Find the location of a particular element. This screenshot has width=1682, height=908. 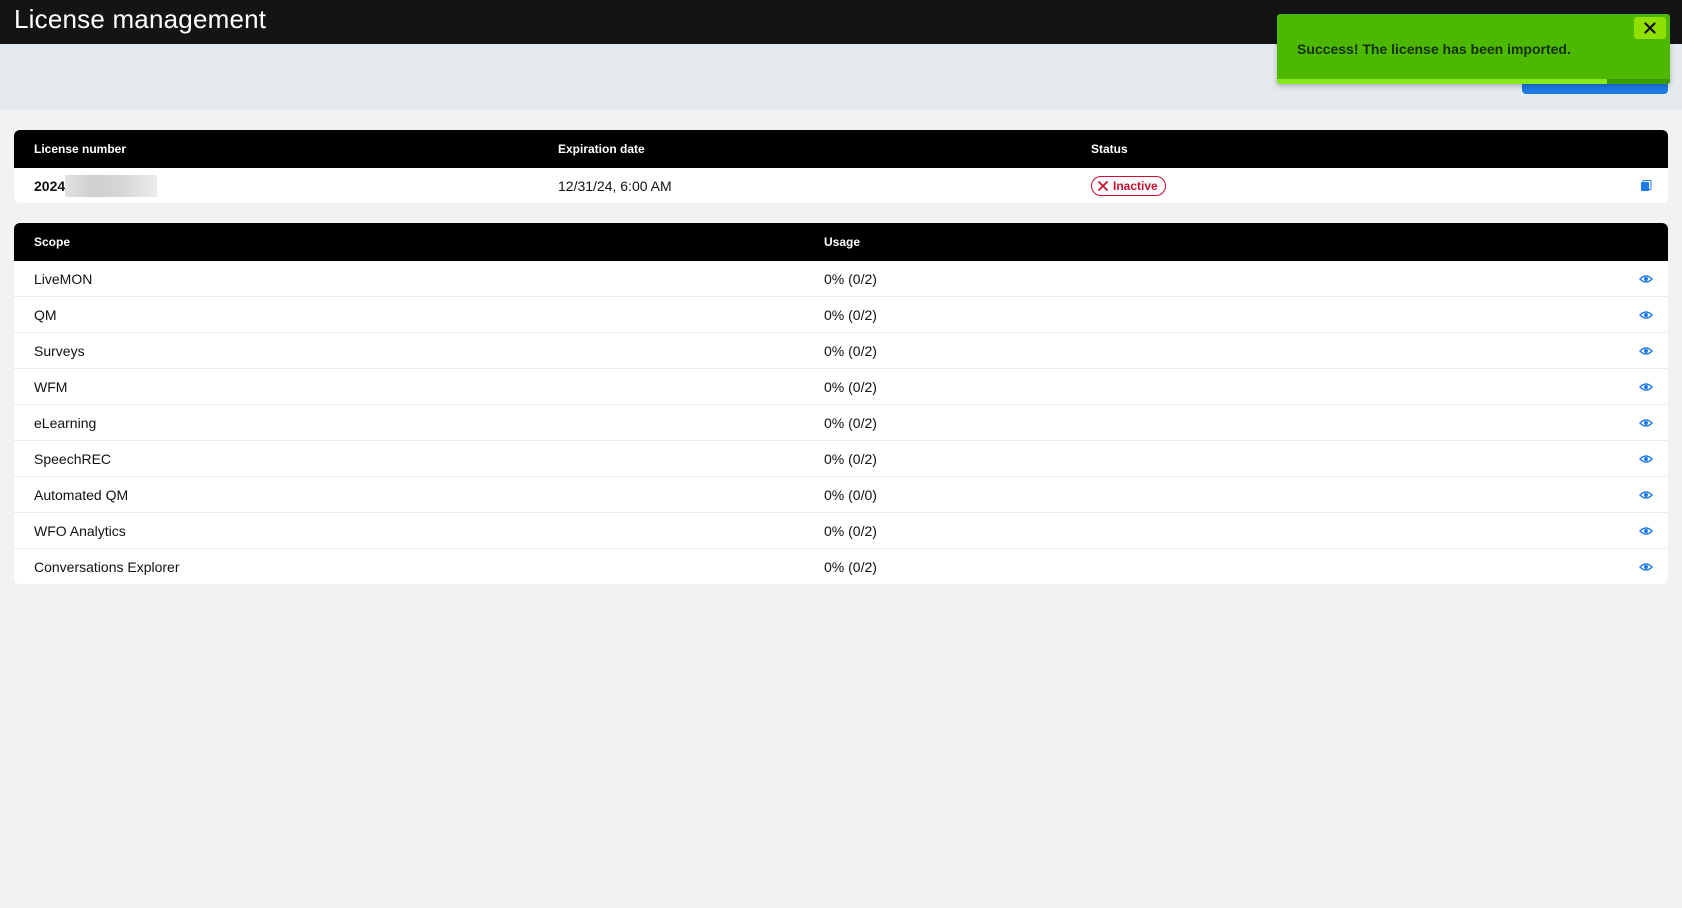

license-table-header: License number Expiration date Status is located at coordinates (841, 149).